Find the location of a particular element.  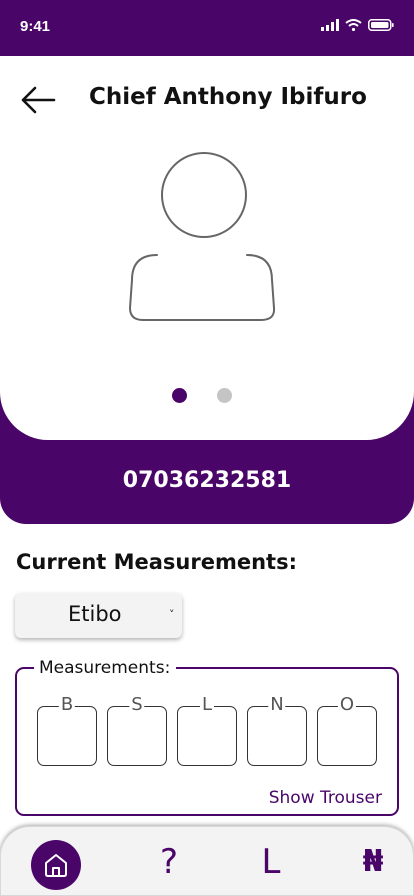

measurement-label: O is located at coordinates (347, 704).